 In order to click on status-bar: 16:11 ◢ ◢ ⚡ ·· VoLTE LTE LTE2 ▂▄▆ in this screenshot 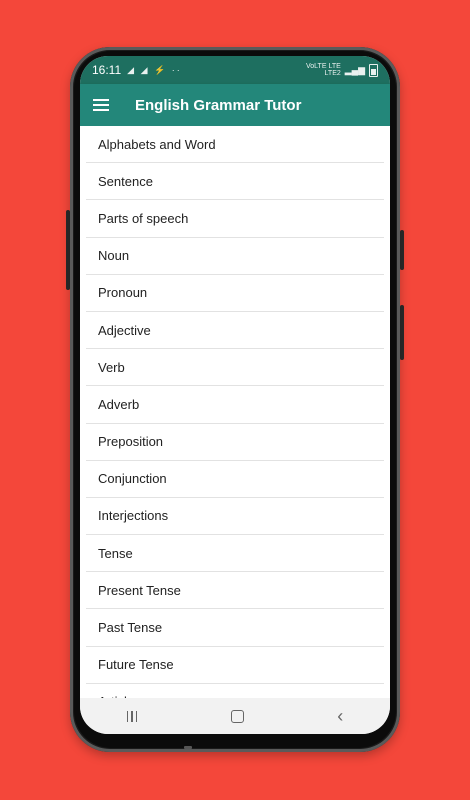, I will do `click(235, 70)`.